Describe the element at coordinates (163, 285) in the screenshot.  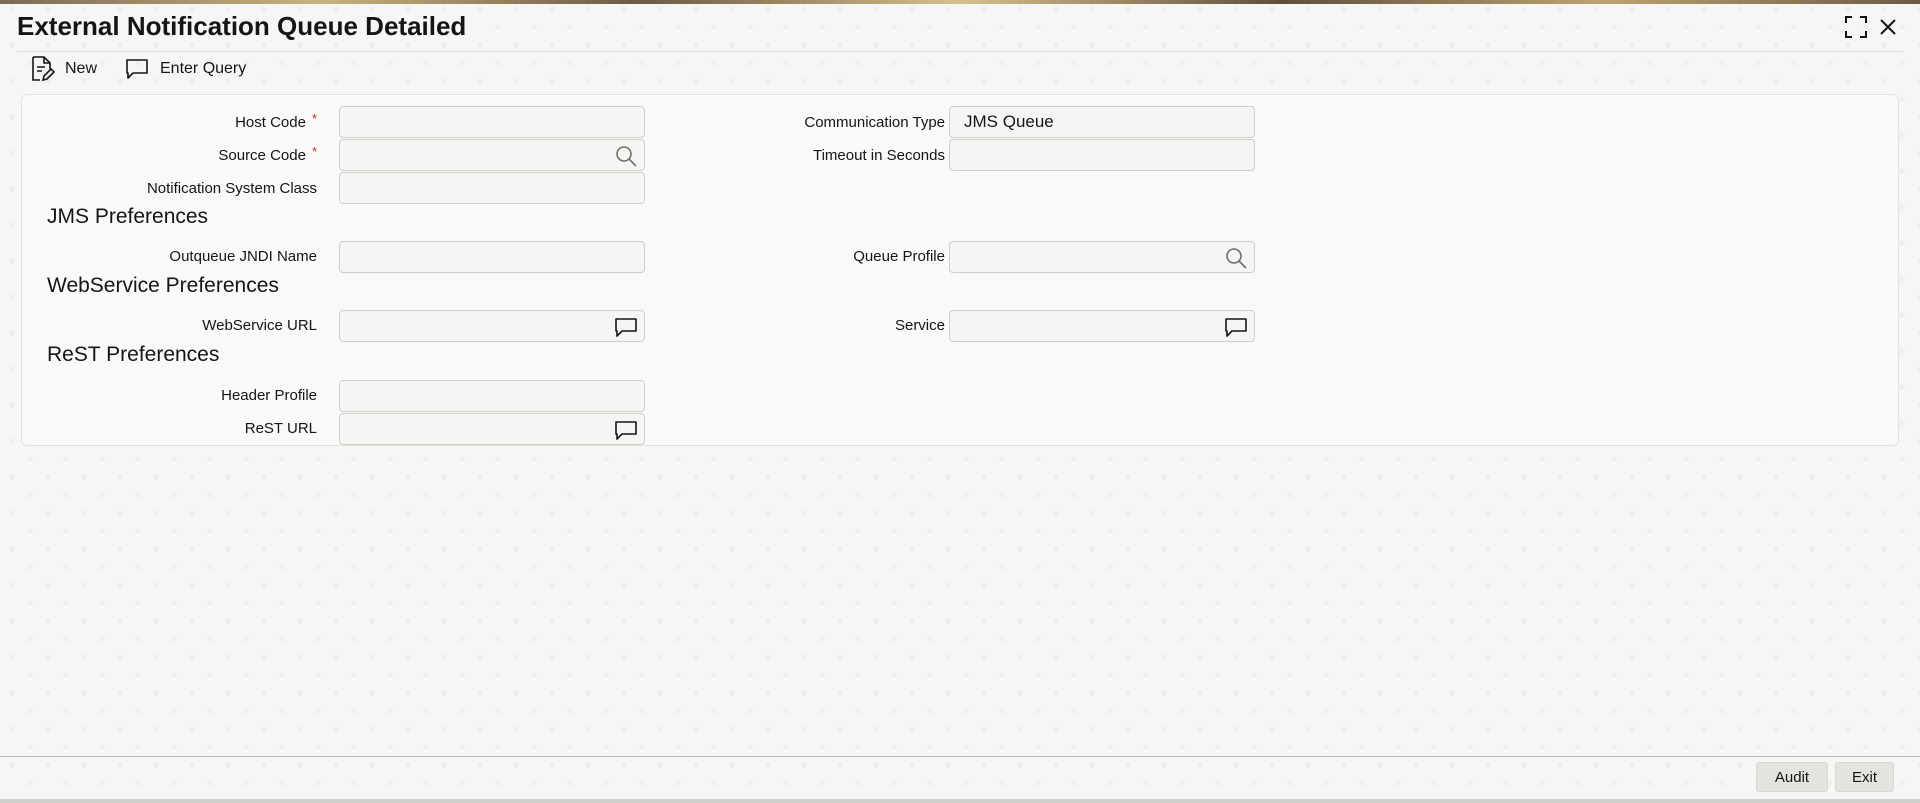
I see `webservice-preferences-heading: WebService Preferences` at that location.